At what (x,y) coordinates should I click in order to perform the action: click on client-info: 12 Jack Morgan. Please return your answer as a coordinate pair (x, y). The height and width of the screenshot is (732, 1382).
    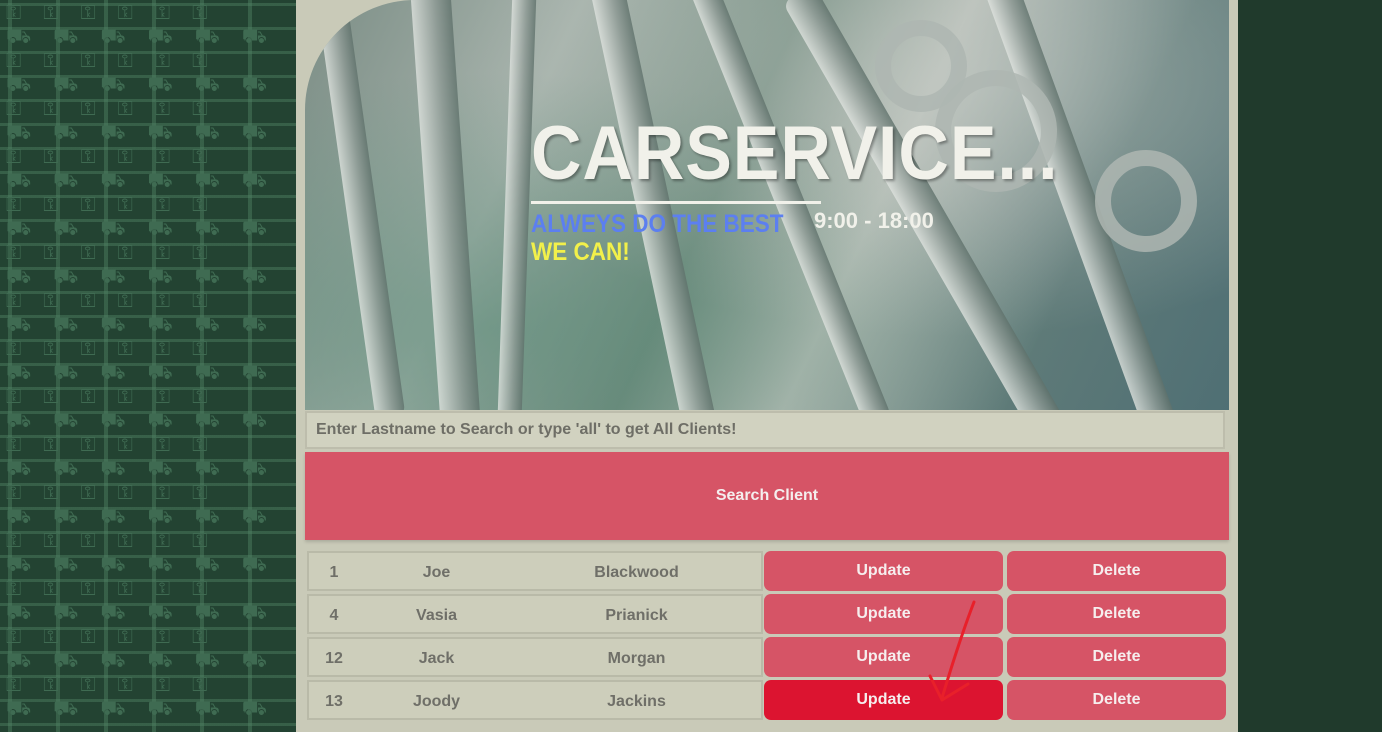
    Looking at the image, I should click on (535, 657).